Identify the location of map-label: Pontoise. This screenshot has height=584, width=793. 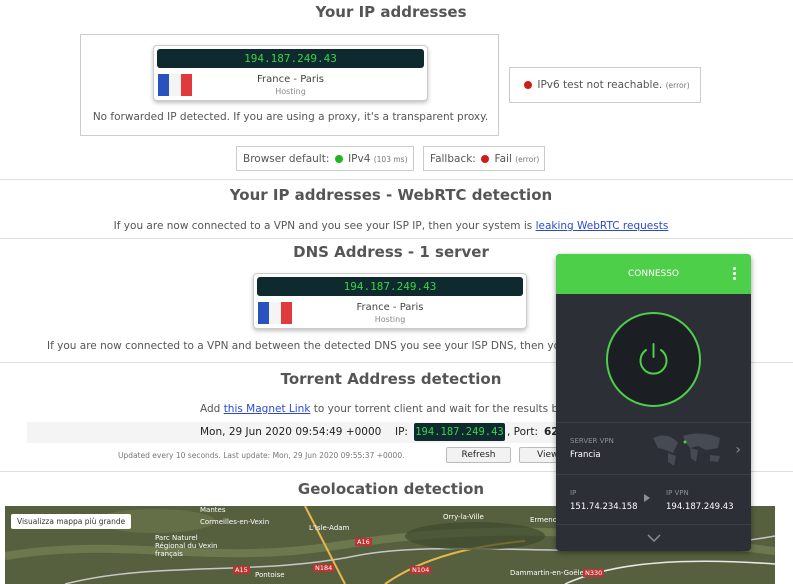
(270, 575).